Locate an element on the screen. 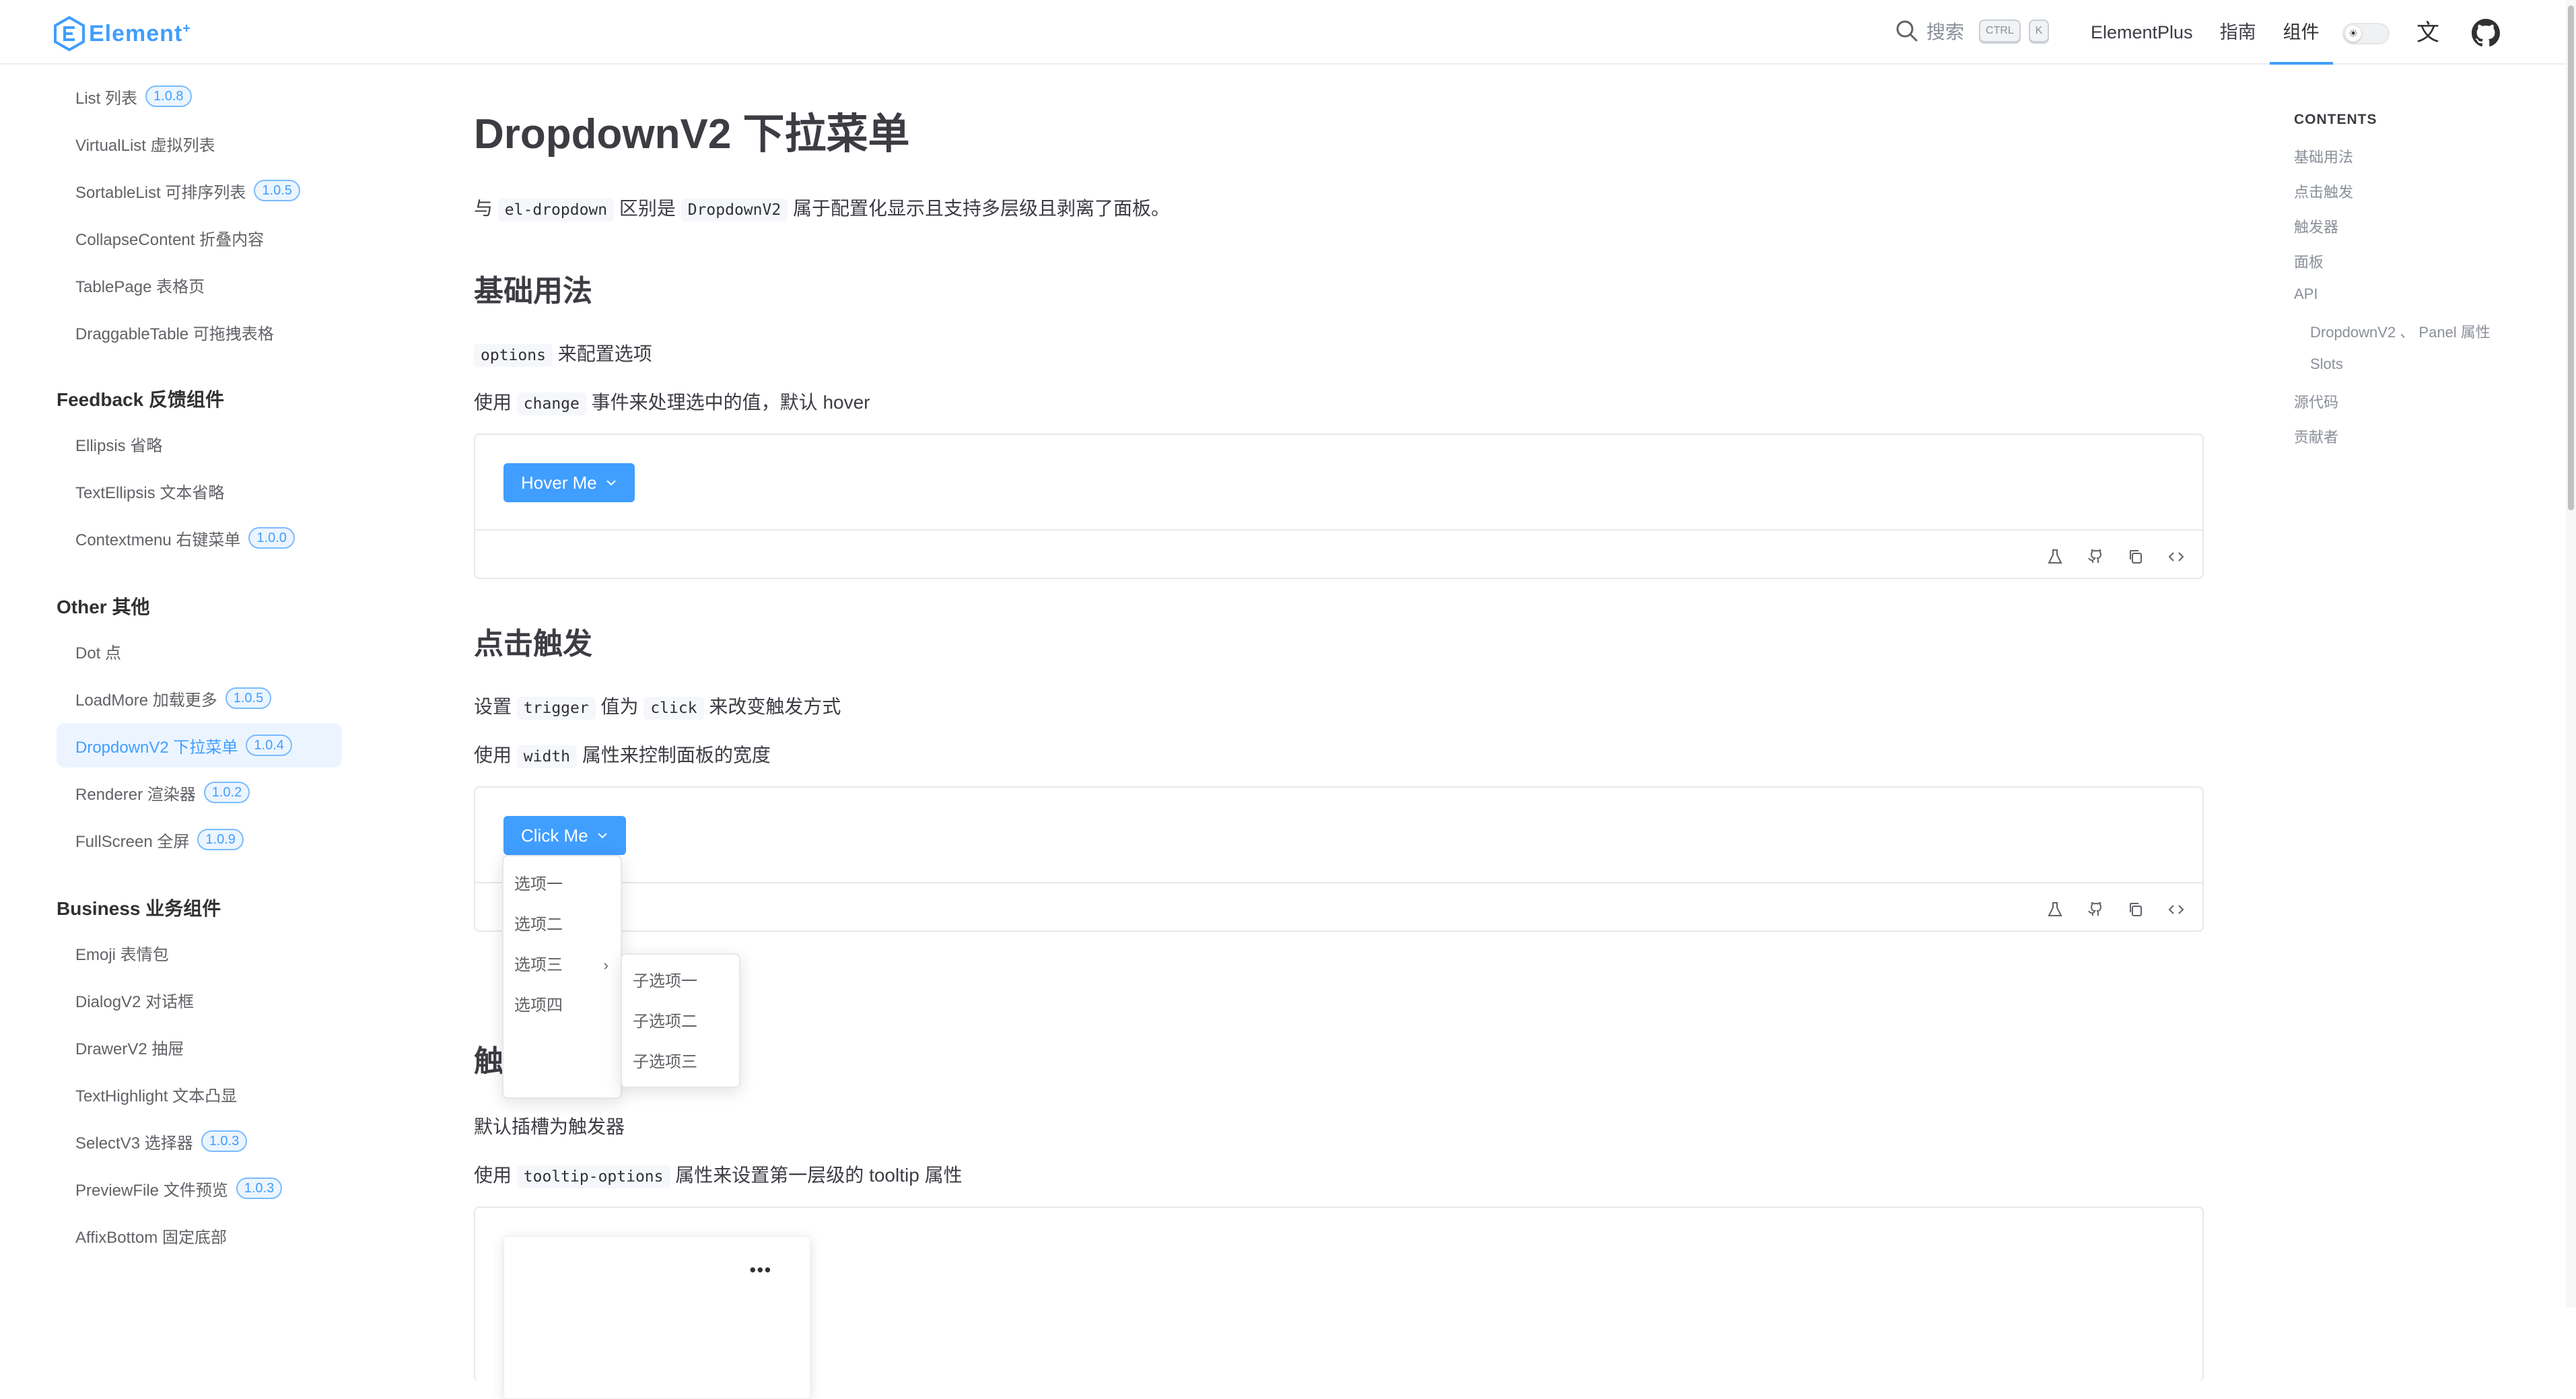 The height and width of the screenshot is (1399, 2576). toc-item-slots: Slots is located at coordinates (2326, 364).